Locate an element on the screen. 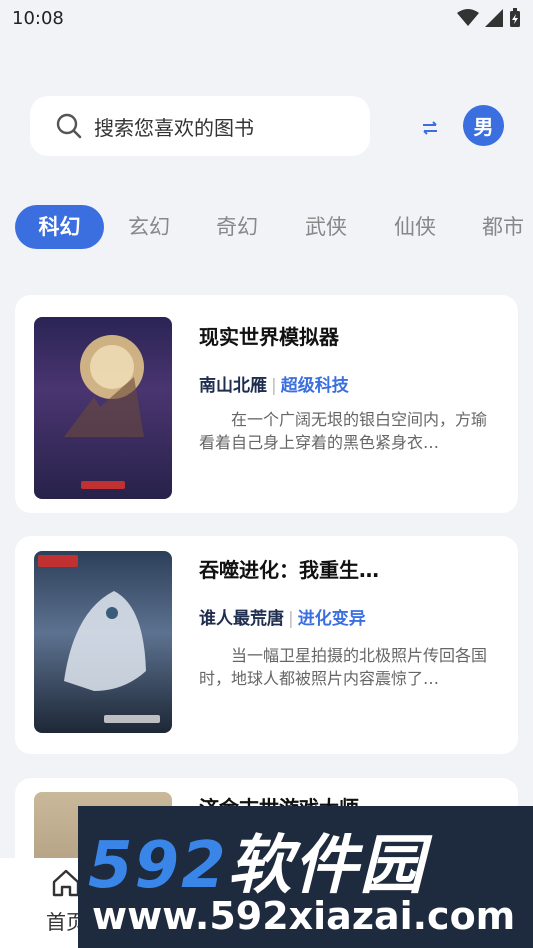  wifi-icon is located at coordinates (468, 17).